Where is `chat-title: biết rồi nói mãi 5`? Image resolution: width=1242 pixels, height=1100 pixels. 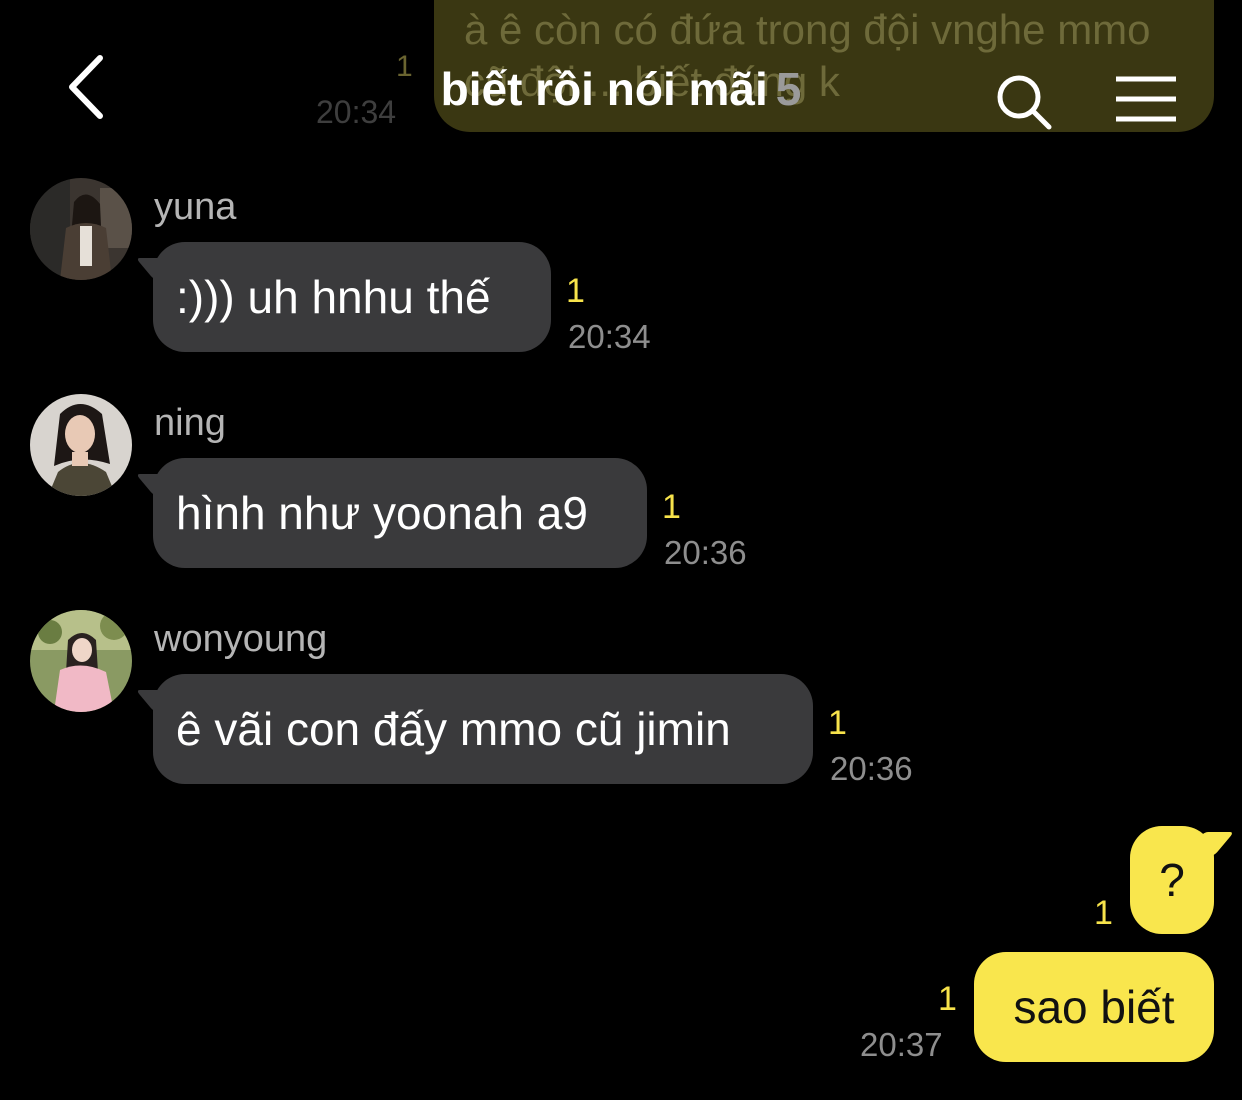
chat-title: biết rồi nói mãi 5 is located at coordinates (621, 89).